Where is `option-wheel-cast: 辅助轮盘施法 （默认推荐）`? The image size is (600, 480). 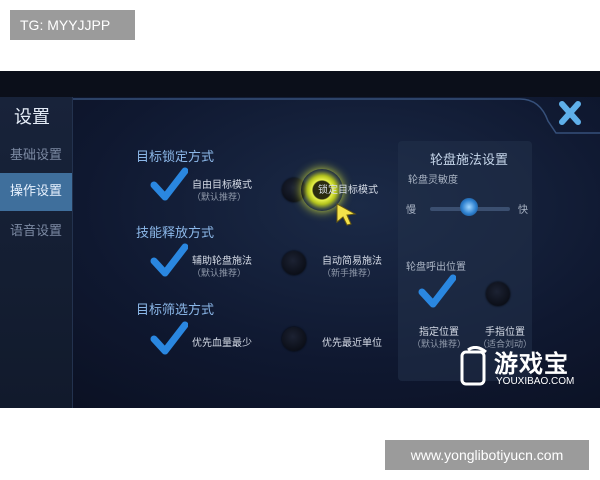
option-wheel-cast: 辅助轮盘施法 （默认推荐） is located at coordinates (222, 268).